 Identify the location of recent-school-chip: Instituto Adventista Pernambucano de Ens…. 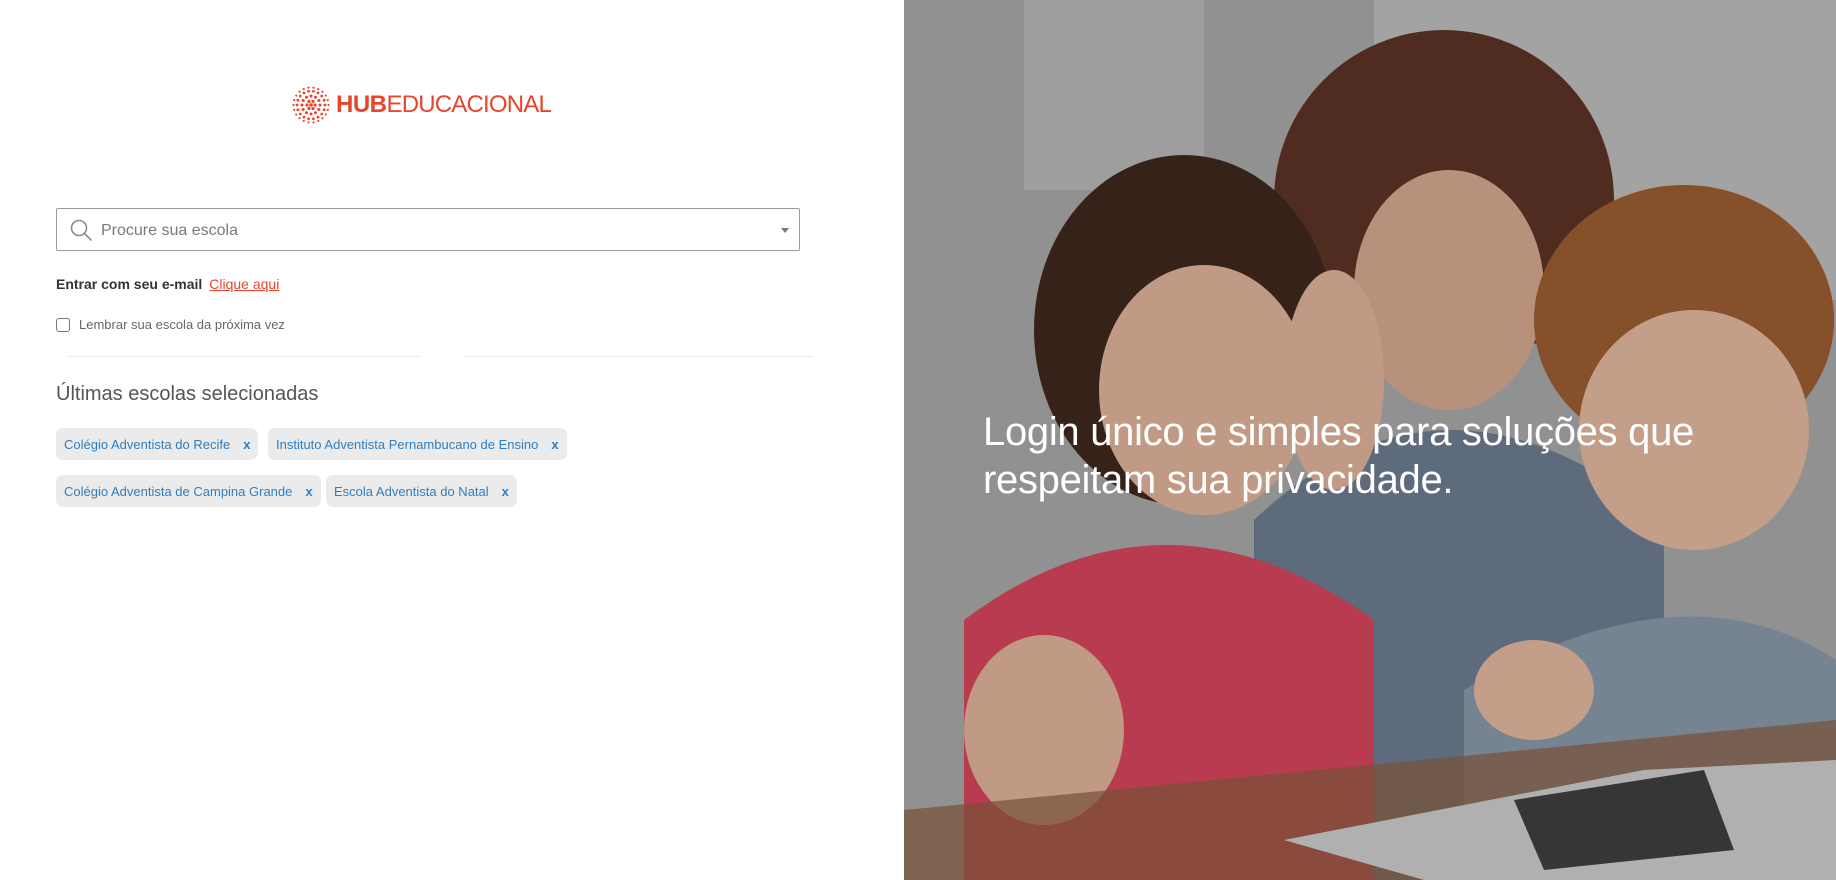
(417, 444).